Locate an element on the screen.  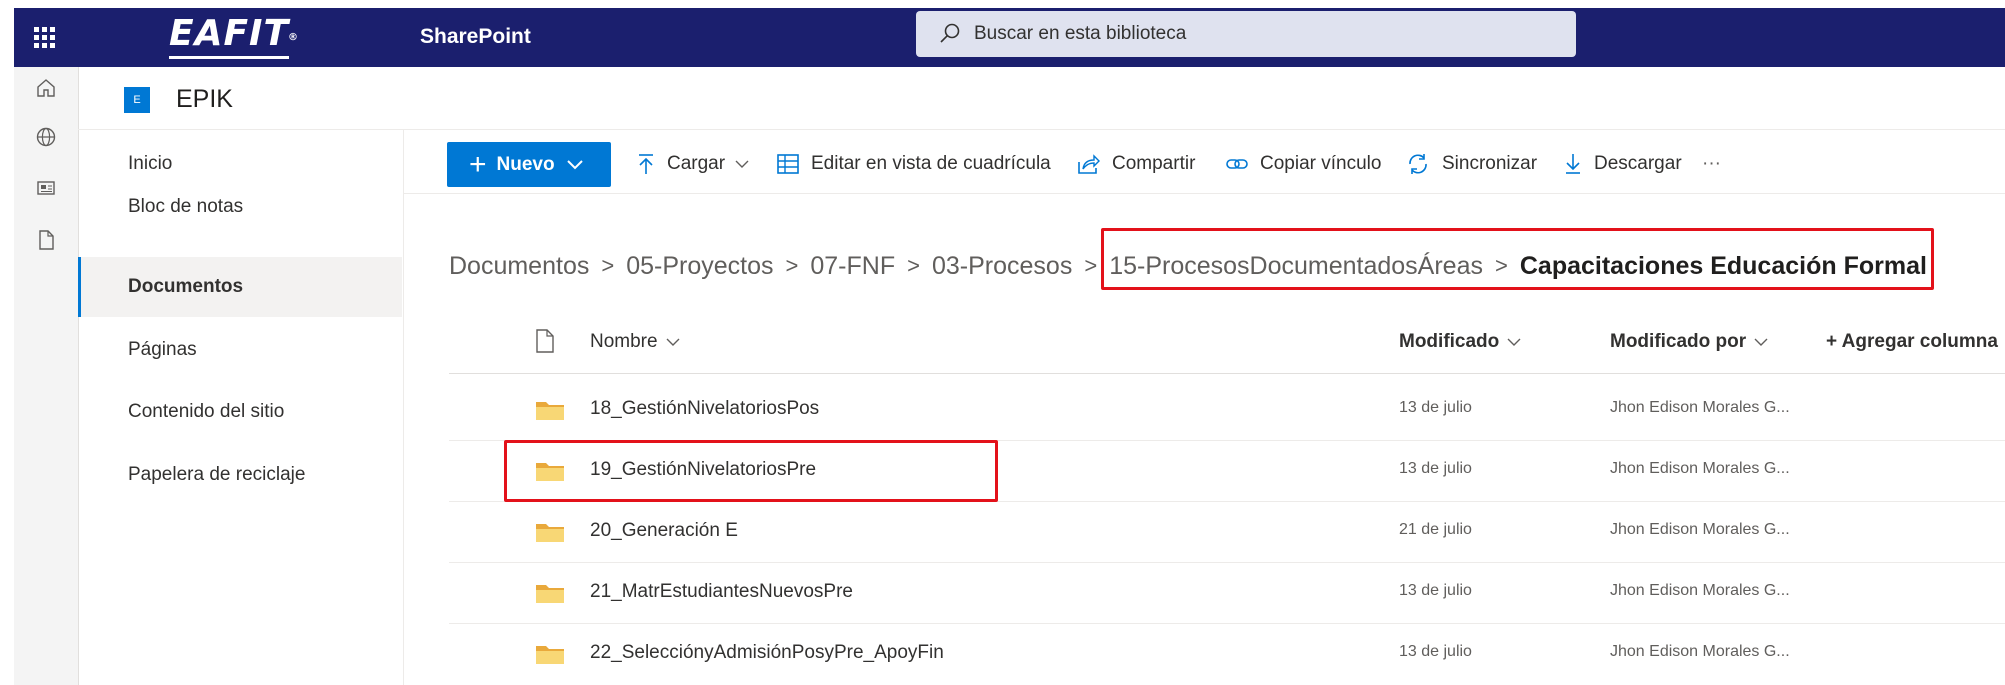
sync-button: Sincronizar is located at coordinates (1471, 164).